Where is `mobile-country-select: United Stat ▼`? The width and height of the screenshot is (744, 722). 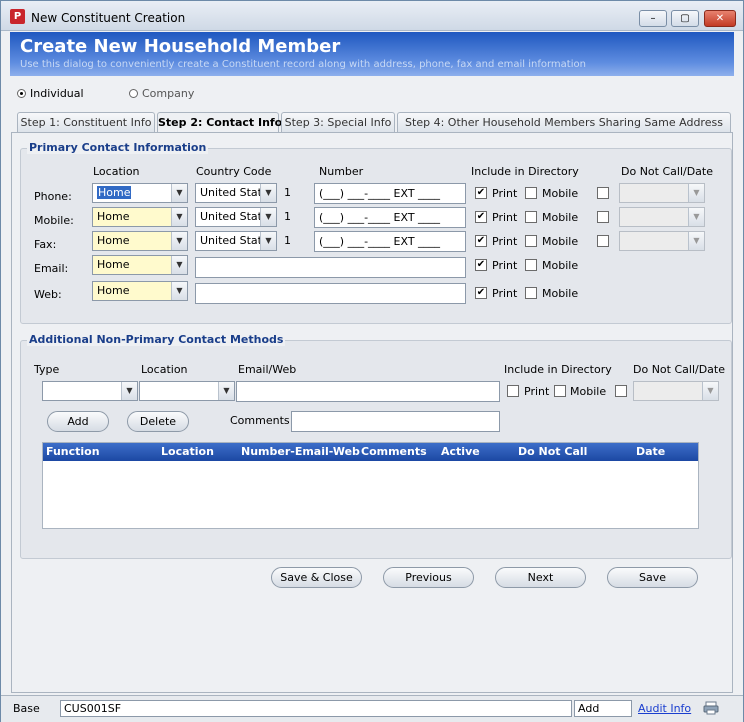 mobile-country-select: United Stat ▼ is located at coordinates (236, 217).